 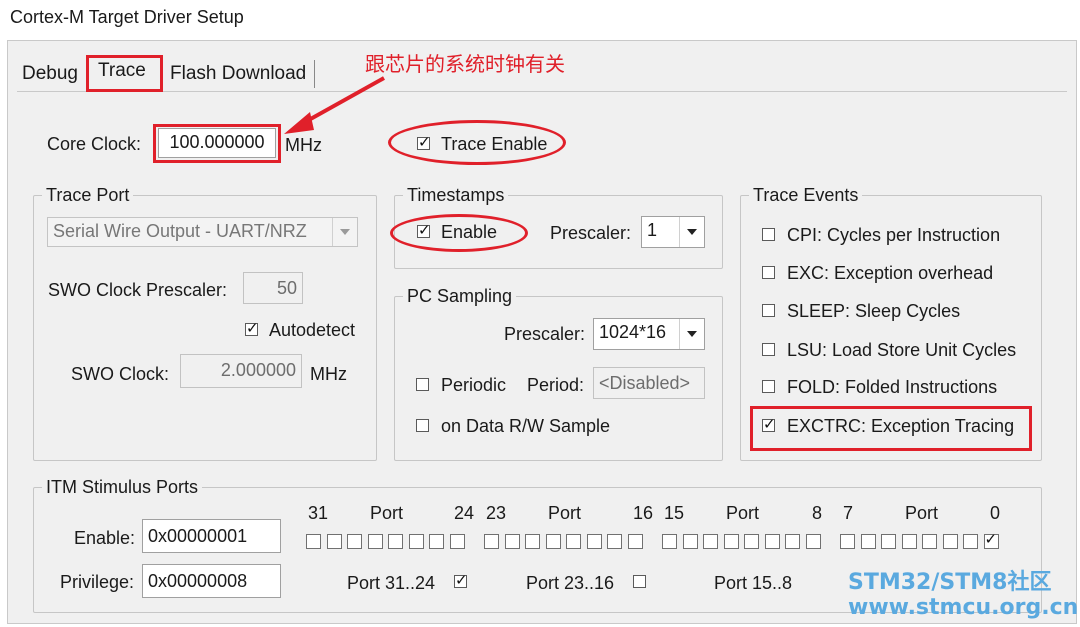 What do you see at coordinates (545, 334) in the screenshot?
I see `pc-sampling-prescaler-label: Prescaler:` at bounding box center [545, 334].